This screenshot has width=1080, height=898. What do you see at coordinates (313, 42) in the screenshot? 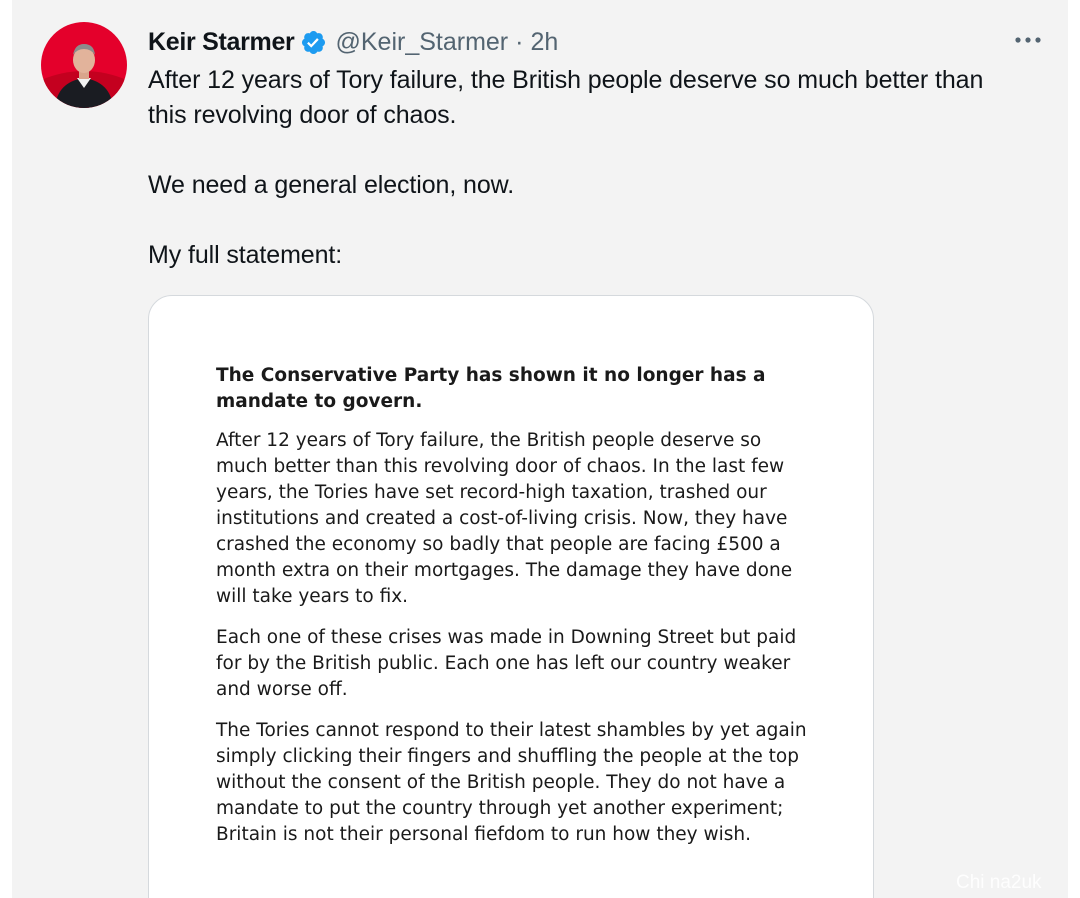
I see `verified-badge-icon` at bounding box center [313, 42].